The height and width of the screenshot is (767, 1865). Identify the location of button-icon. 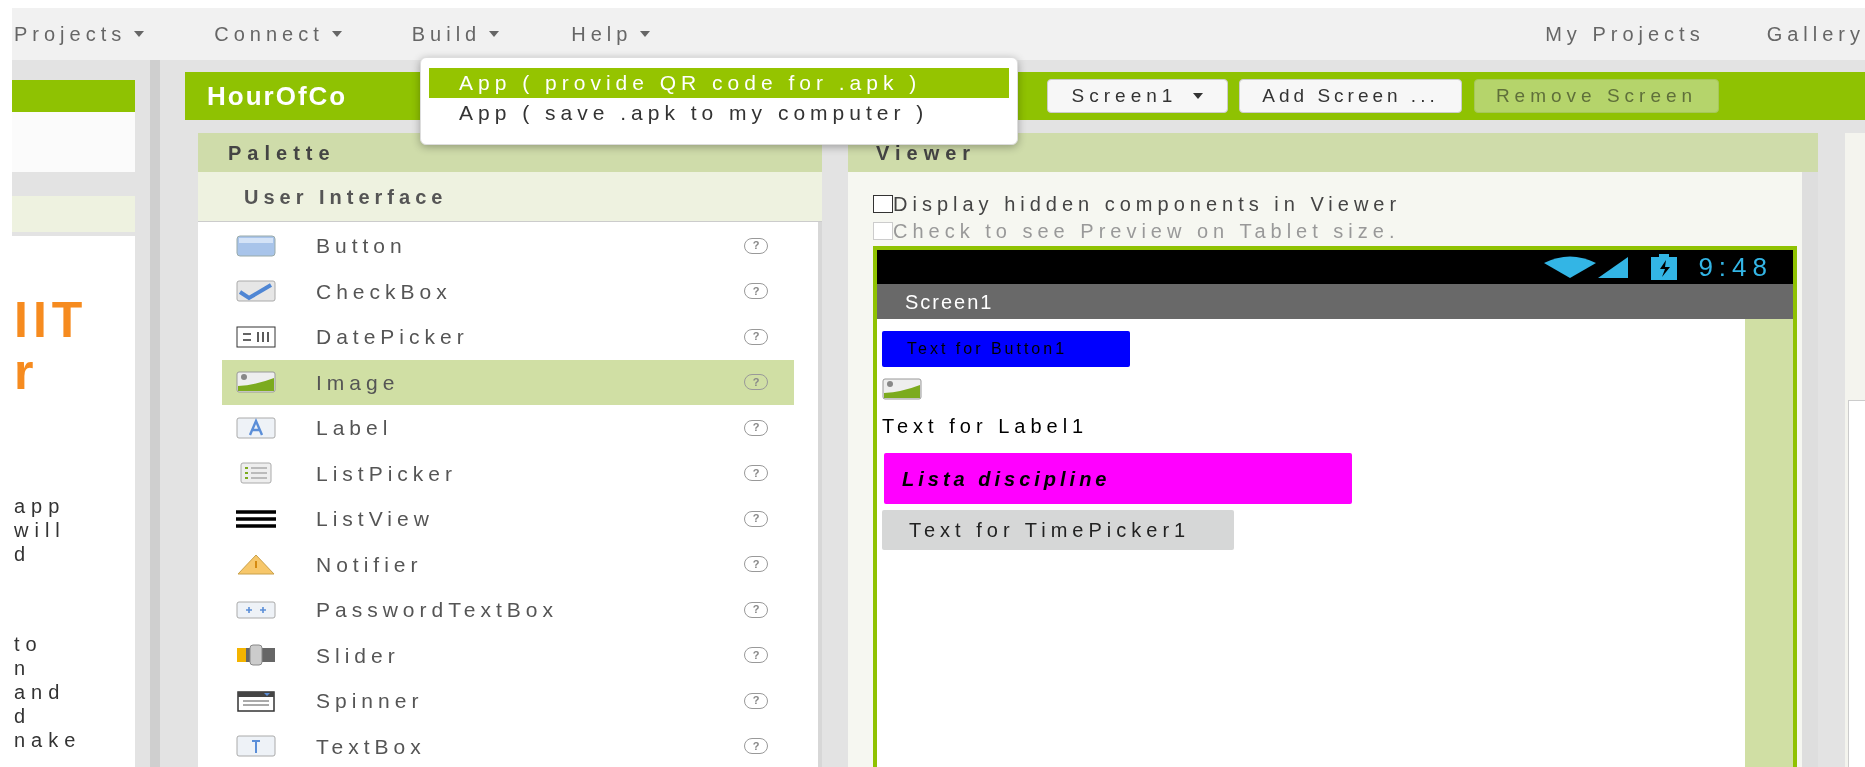
(256, 245).